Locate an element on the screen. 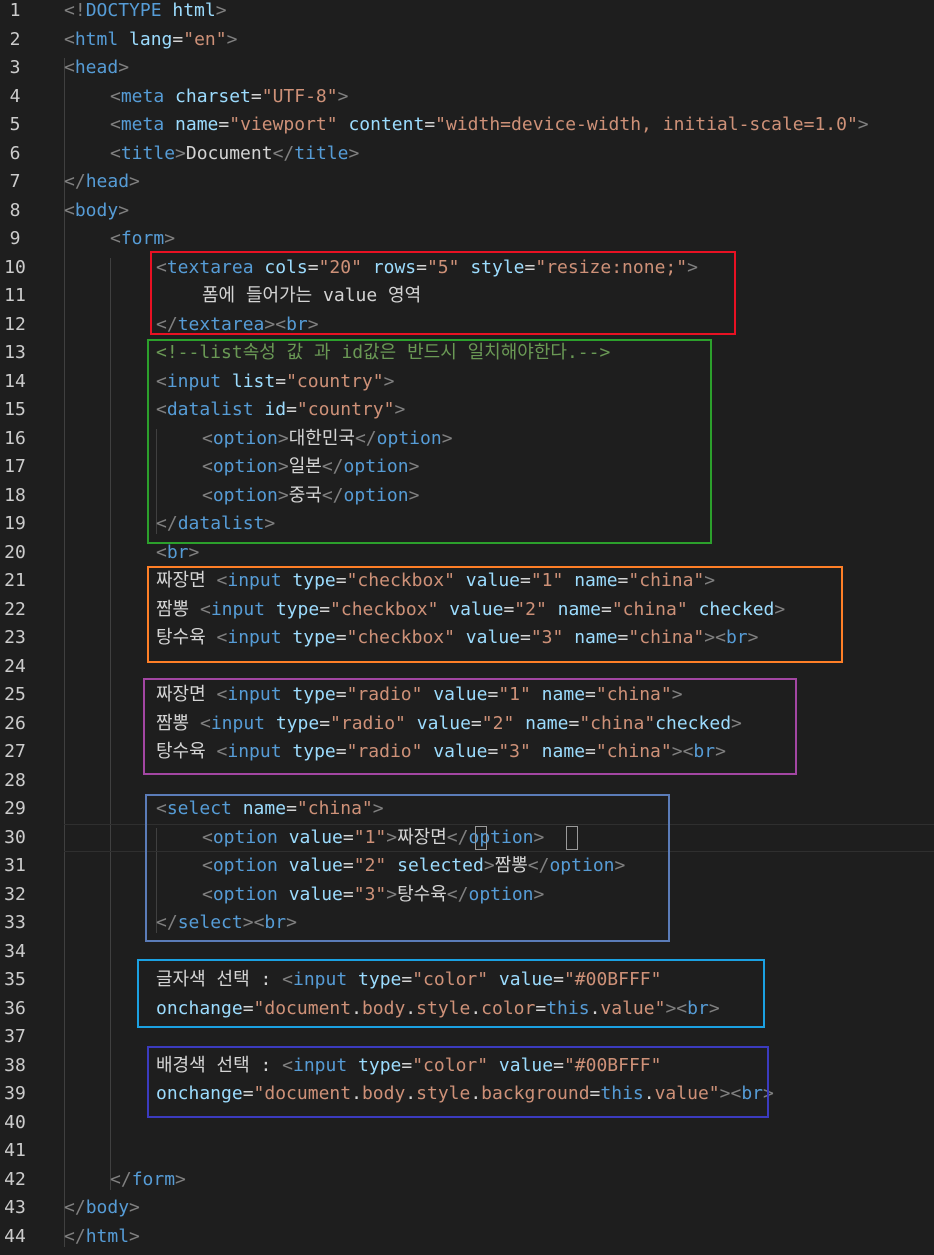 Image resolution: width=934 pixels, height=1255 pixels. line-number: 29 is located at coordinates (15, 808).